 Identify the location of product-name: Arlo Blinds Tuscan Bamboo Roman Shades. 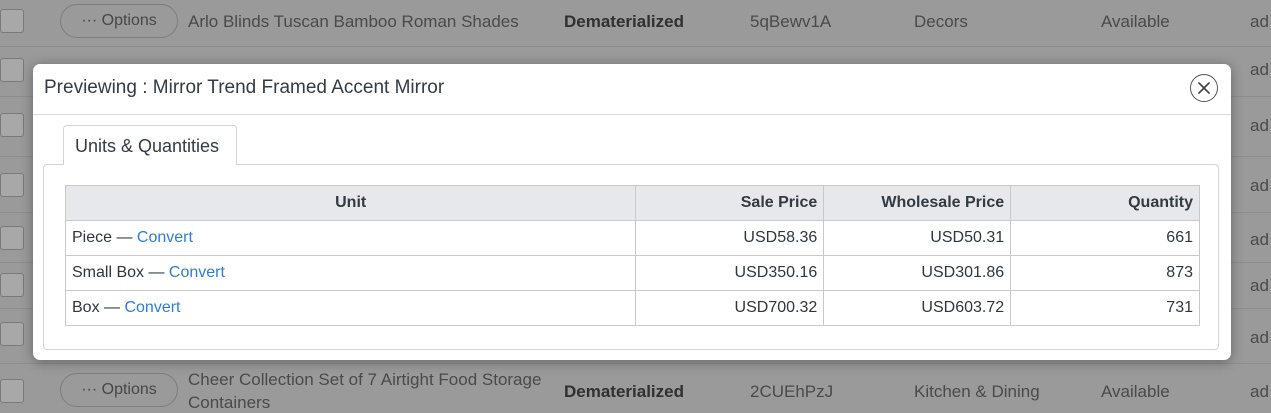
(353, 21).